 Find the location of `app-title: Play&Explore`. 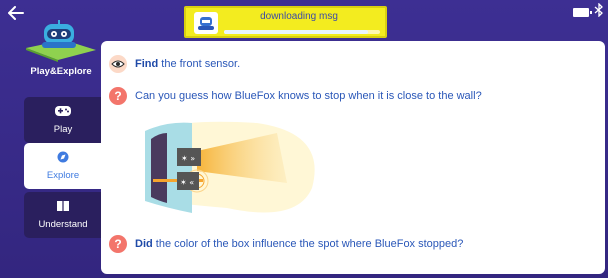

app-title: Play&Explore is located at coordinates (61, 71).